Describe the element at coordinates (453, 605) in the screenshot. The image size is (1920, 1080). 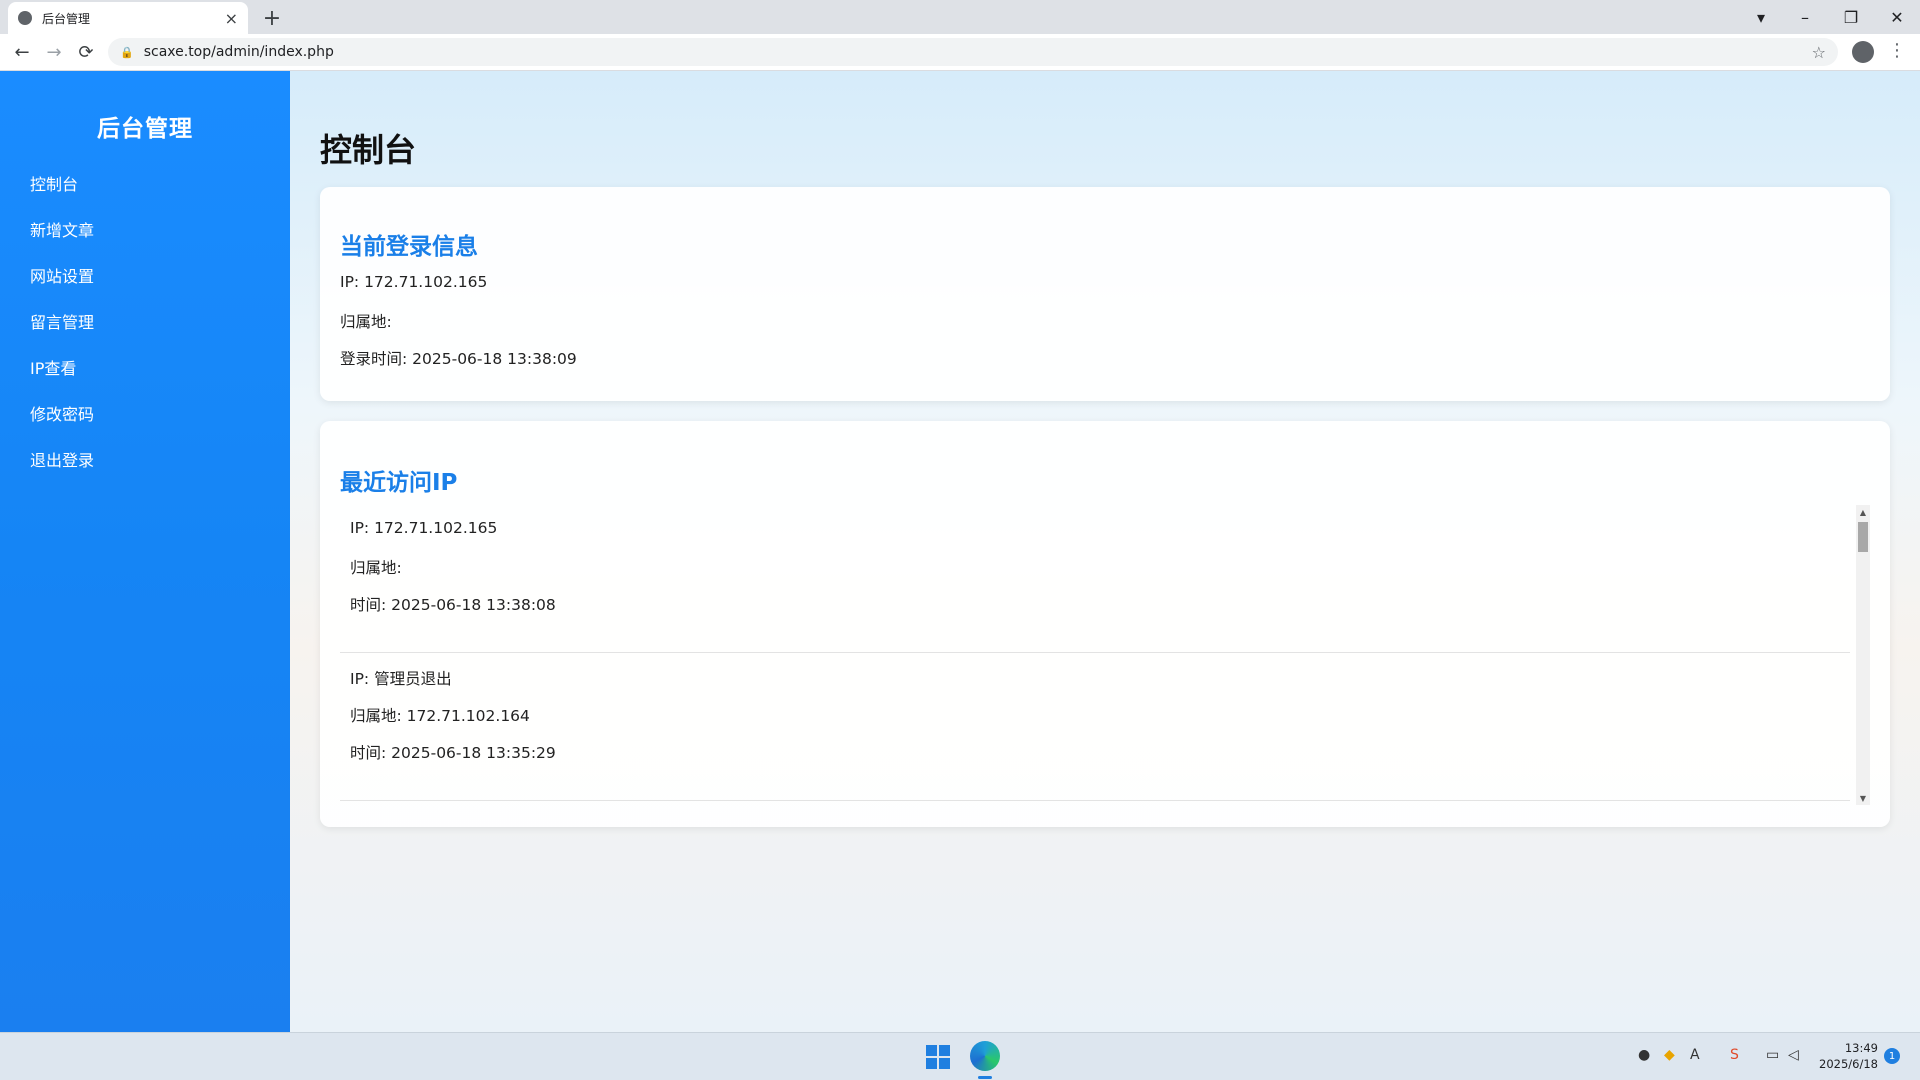
I see `entry-time: 时间: 2025-06-18 13:38:08` at that location.